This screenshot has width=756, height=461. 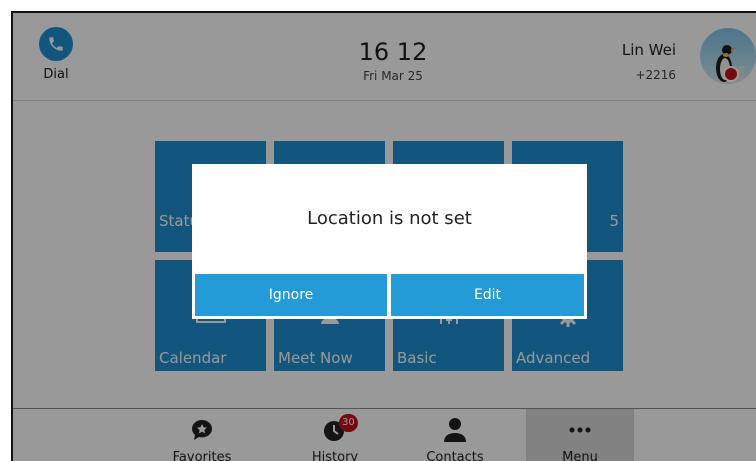 I want to click on edit-button: Edit, so click(x=487, y=295).